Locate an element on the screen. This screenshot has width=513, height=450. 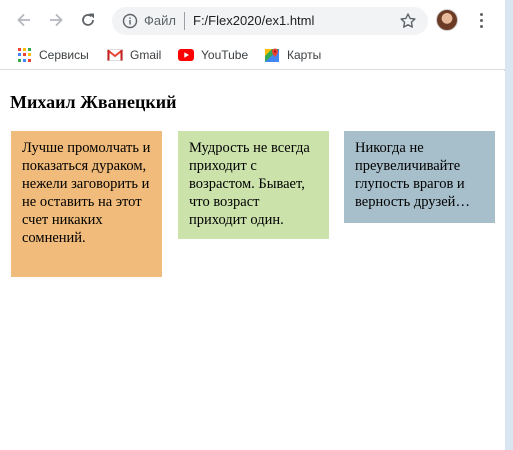
arrow-left-icon is located at coordinates (23, 20).